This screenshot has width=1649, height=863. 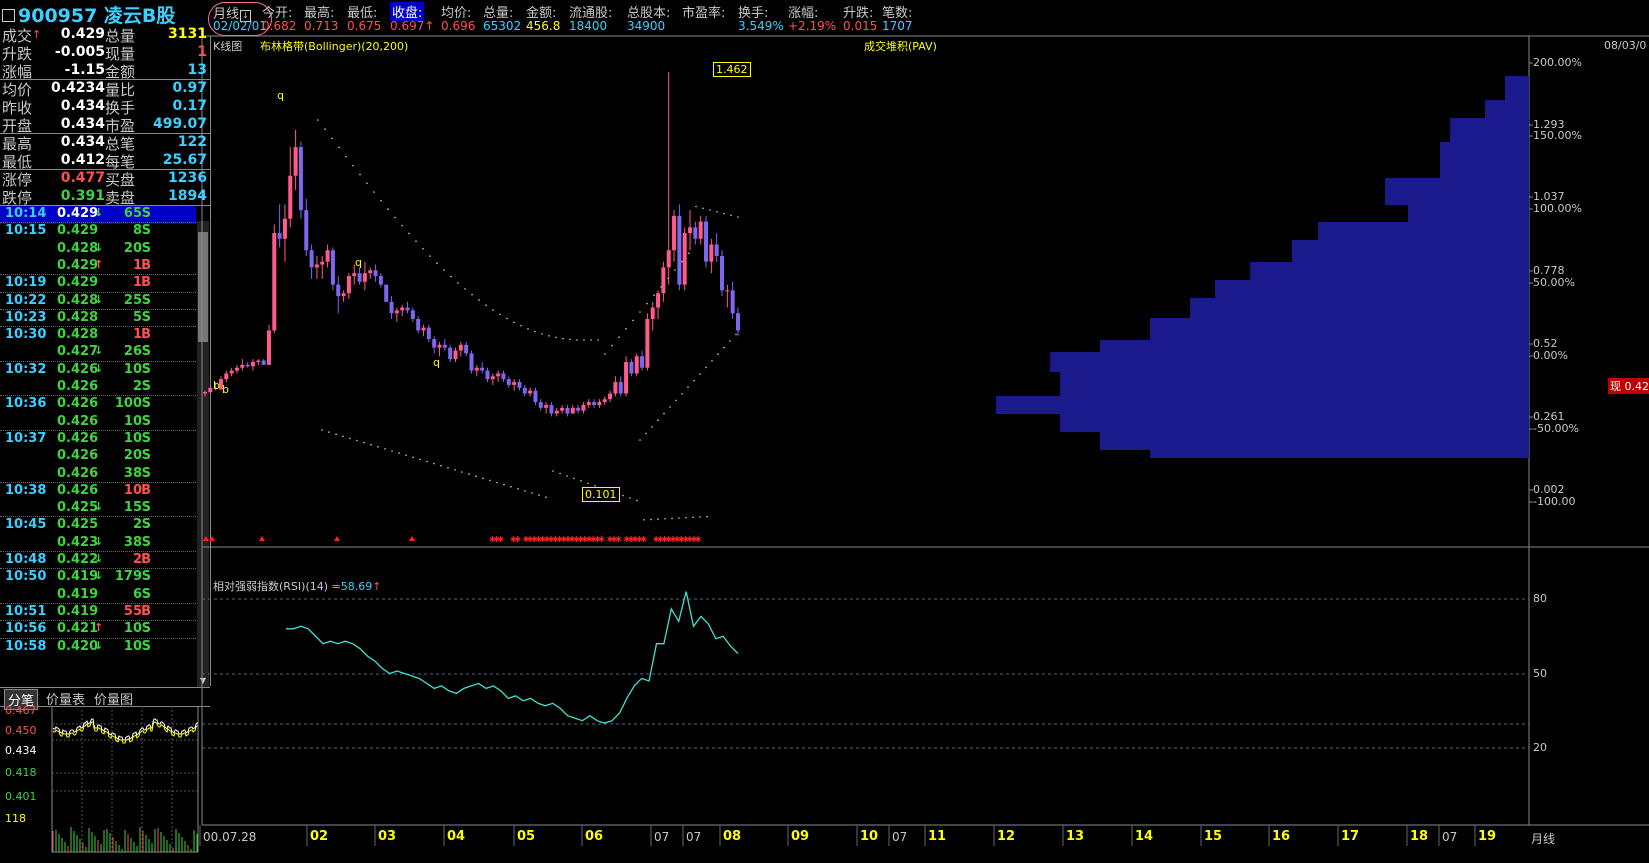 I want to click on tick-row: 0.419 6 S, so click(x=98, y=596).